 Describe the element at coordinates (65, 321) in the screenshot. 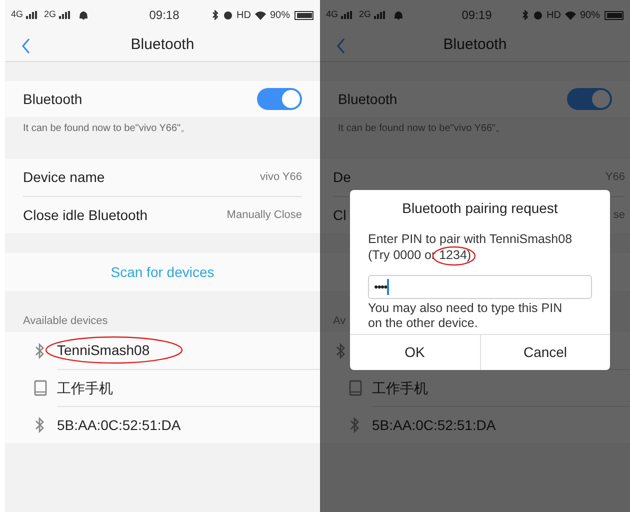

I see `section-label: Available devices` at that location.